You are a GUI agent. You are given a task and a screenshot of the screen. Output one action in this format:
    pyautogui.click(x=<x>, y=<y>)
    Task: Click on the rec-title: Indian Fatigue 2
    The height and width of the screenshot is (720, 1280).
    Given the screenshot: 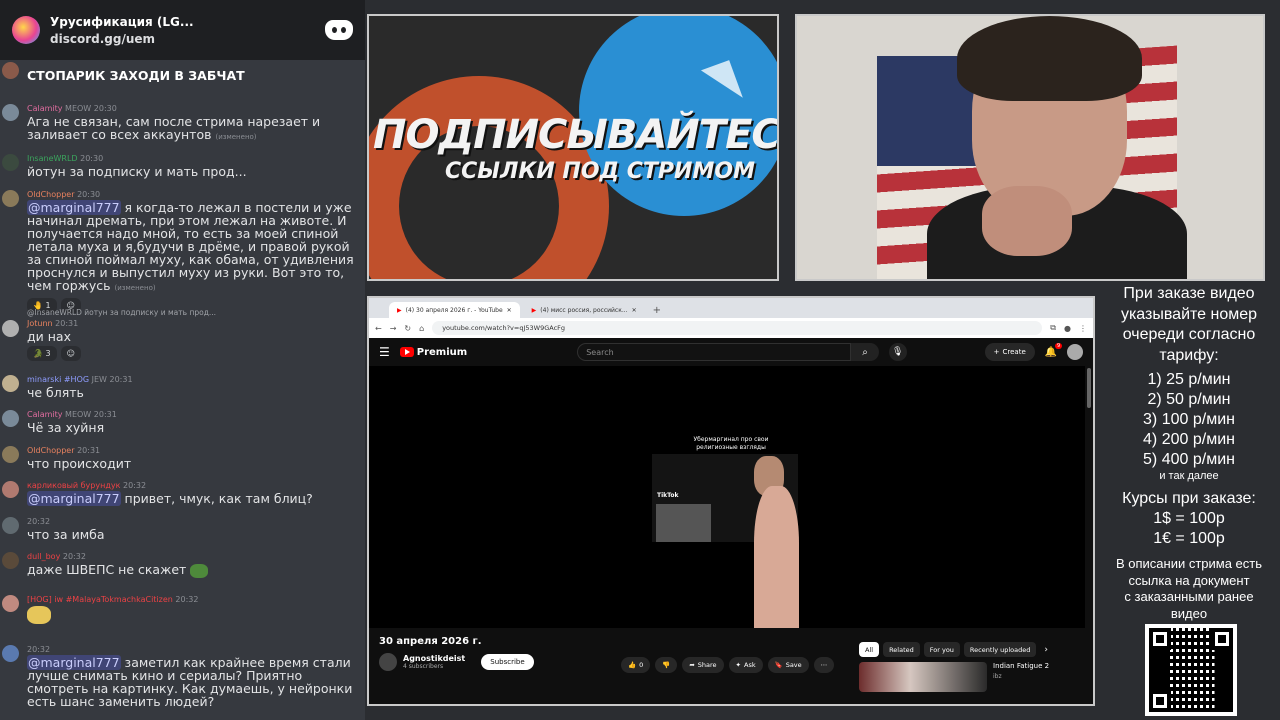 What is the action you would take?
    pyautogui.click(x=1021, y=666)
    